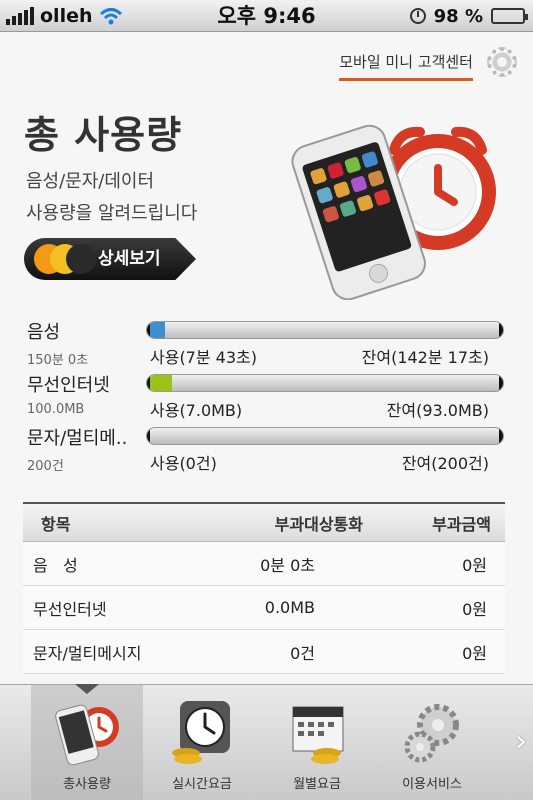 This screenshot has height=800, width=533. Describe the element at coordinates (111, 198) in the screenshot. I see `page-subtitle: 음성/문자/데이터 사용량을 알려드립니다` at that location.